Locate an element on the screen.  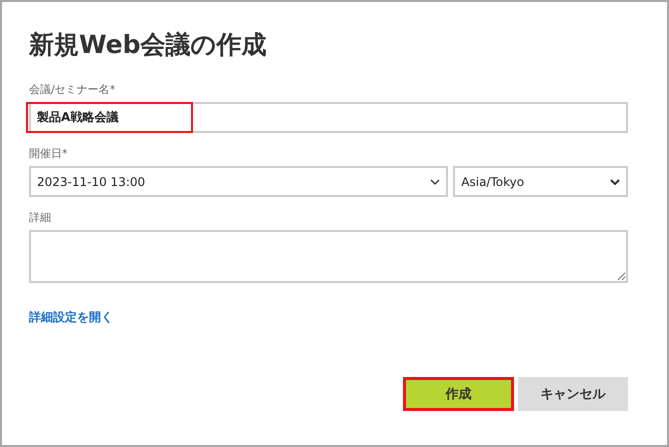
details-text-area is located at coordinates (328, 256).